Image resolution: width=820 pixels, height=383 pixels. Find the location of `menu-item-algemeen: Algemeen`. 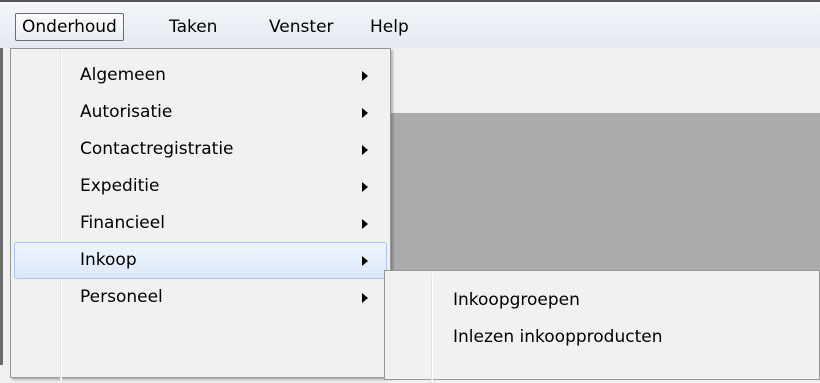

menu-item-algemeen: Algemeen is located at coordinates (200, 75).